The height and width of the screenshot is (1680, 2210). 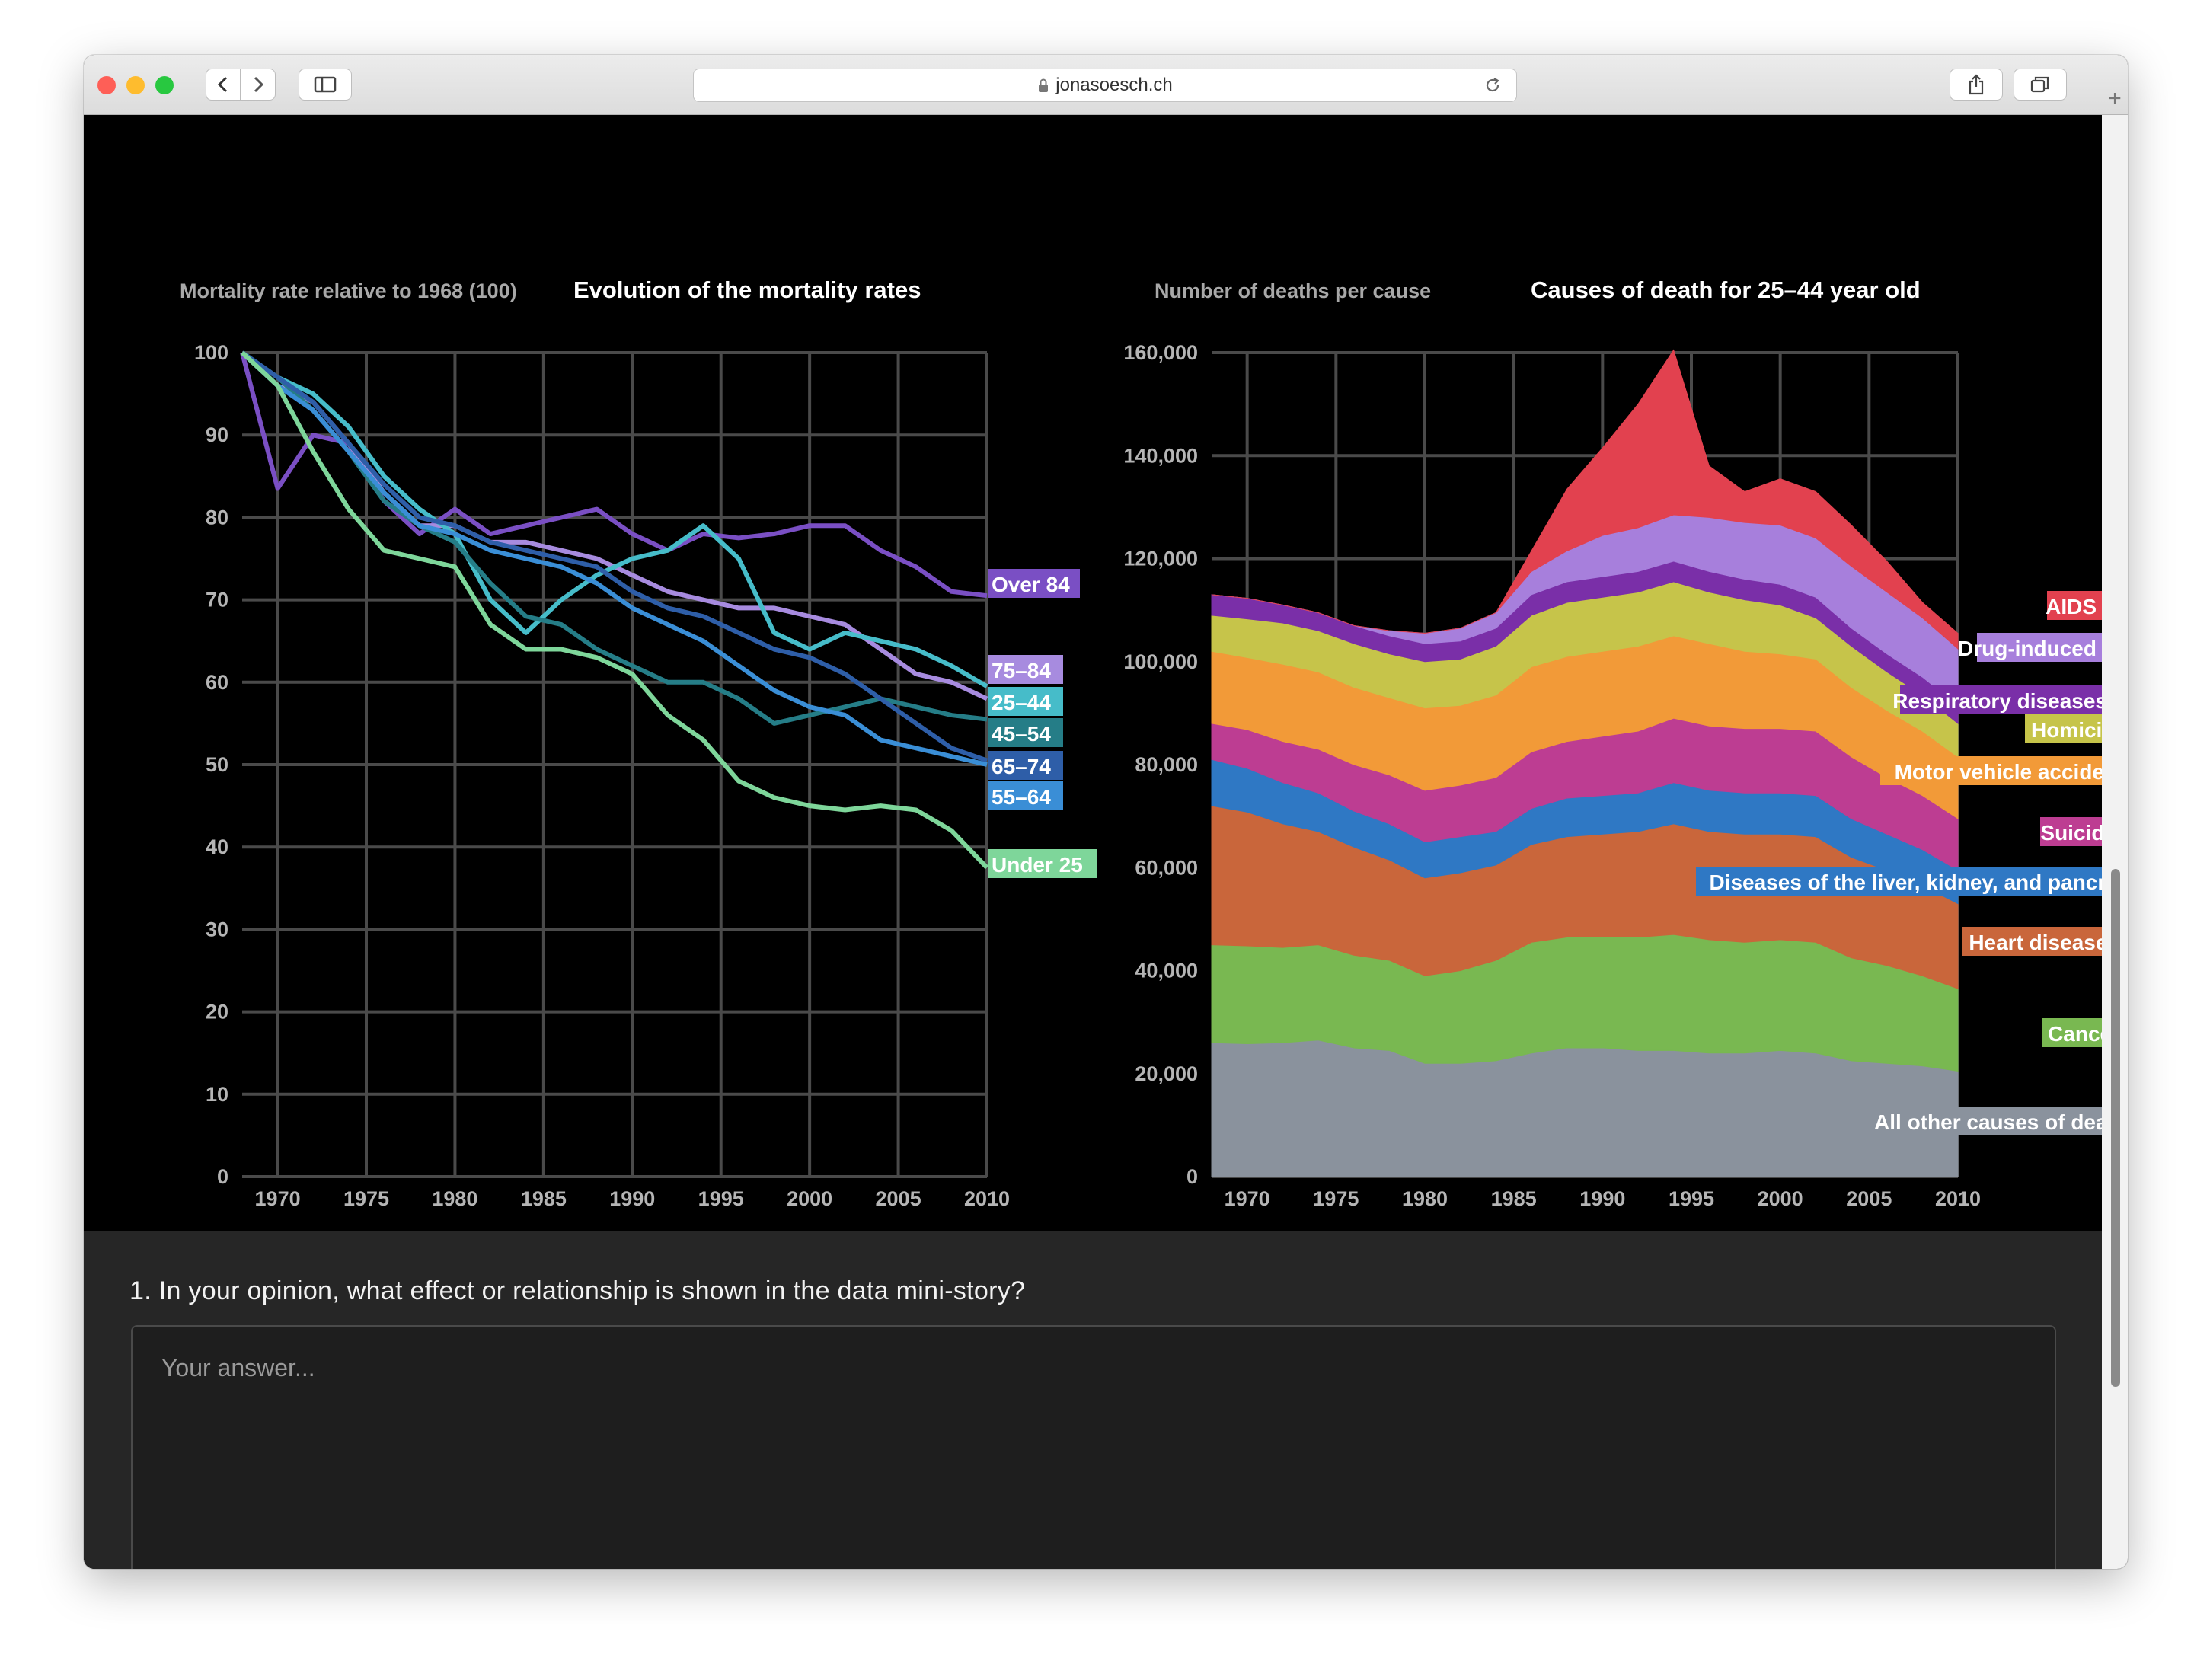 What do you see at coordinates (1160, 455) in the screenshot?
I see `y-tick-label: 140,000` at bounding box center [1160, 455].